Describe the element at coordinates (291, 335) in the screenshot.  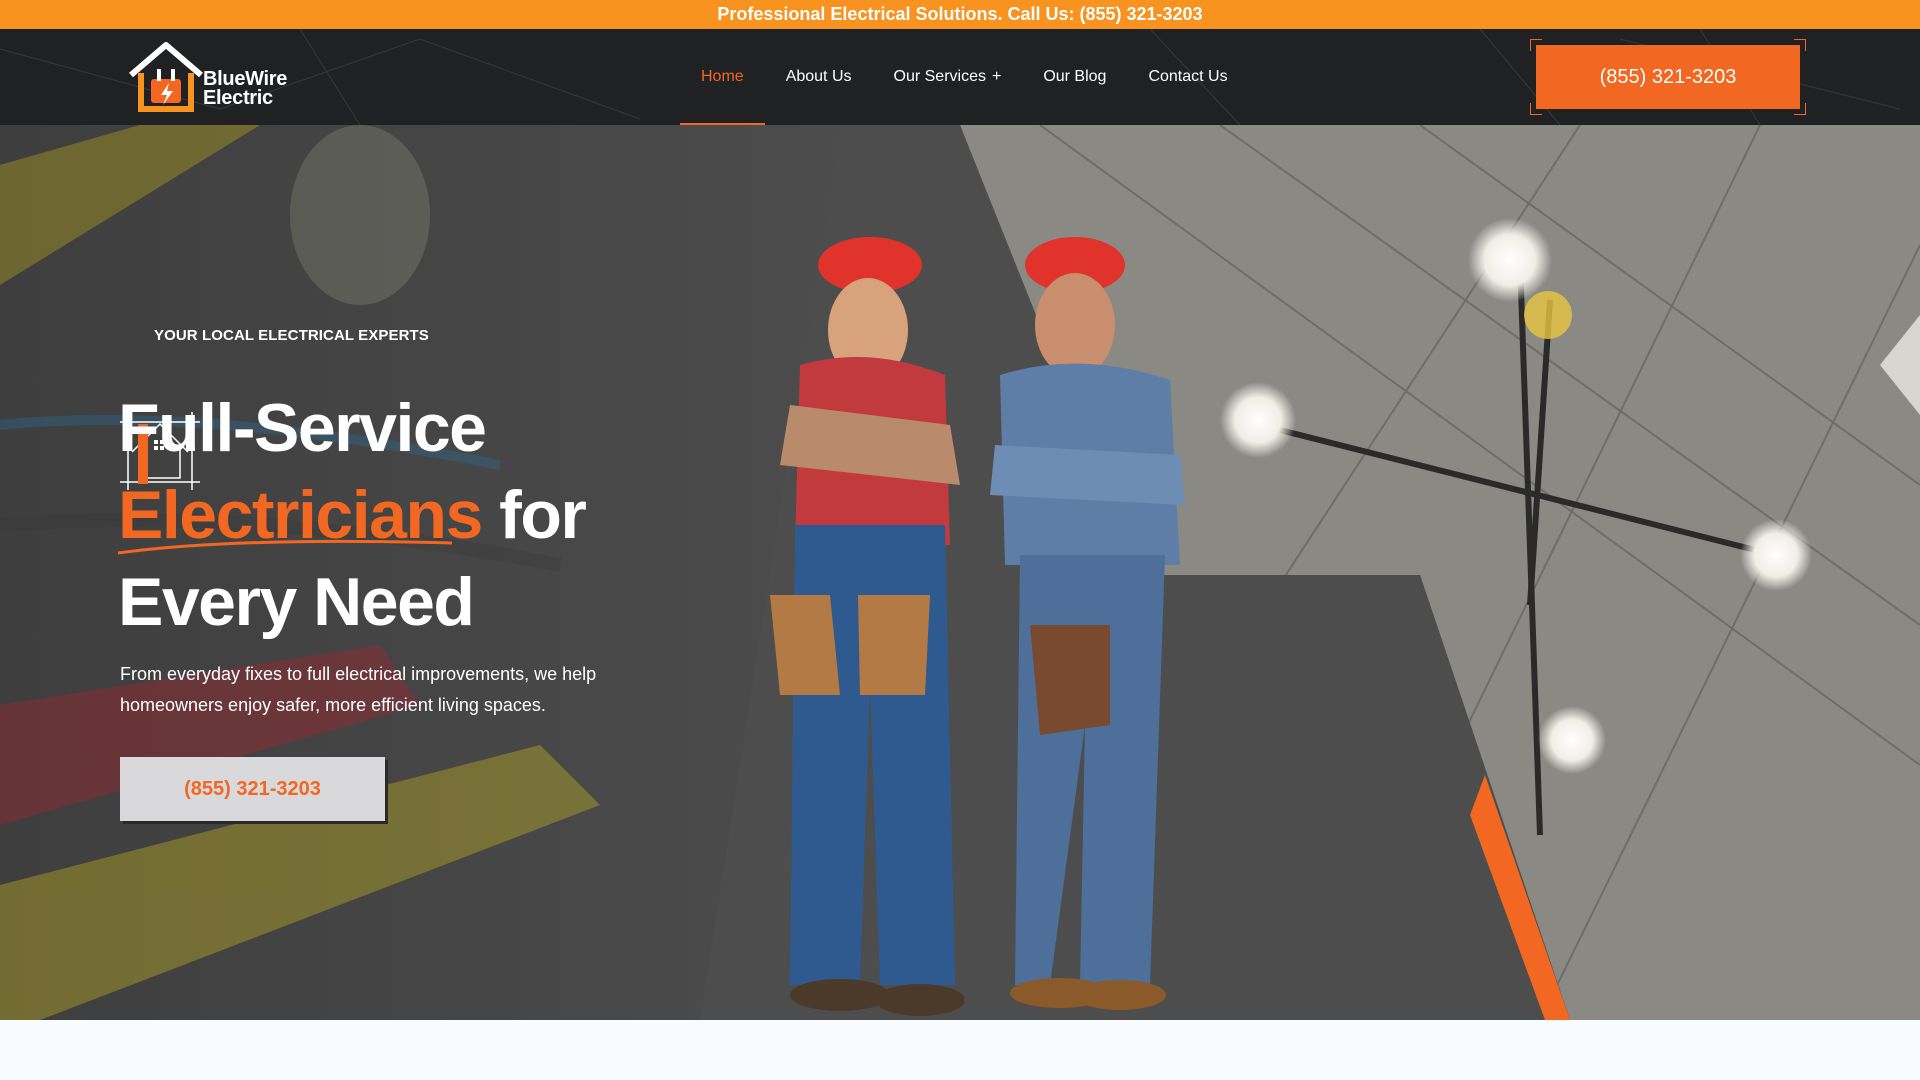
I see `hero-eyebrow: YOUR LOCAL ELECTRICAL EXPERTS` at that location.